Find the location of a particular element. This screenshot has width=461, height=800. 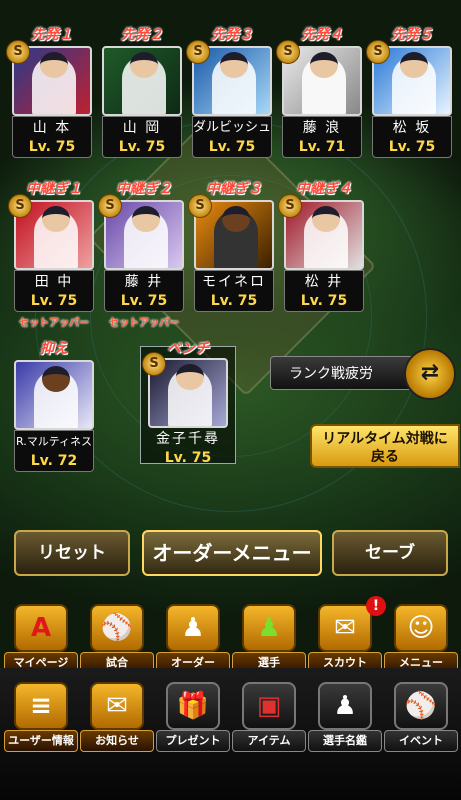

player-name: 金子千尋 is located at coordinates (188, 439).